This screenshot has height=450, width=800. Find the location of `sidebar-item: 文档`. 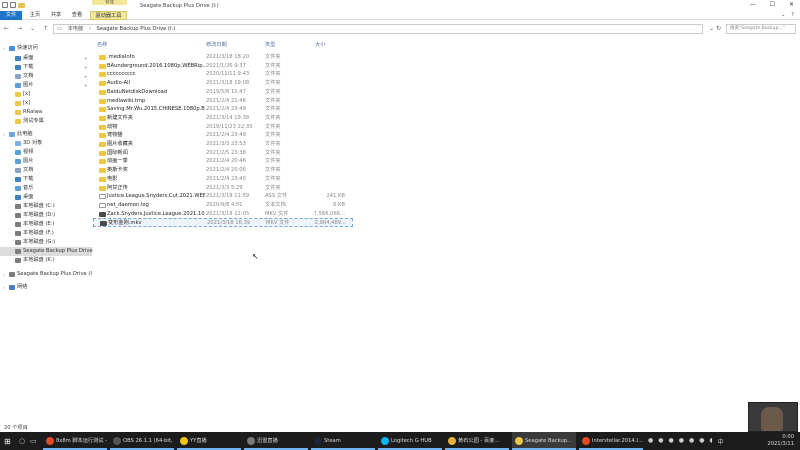

sidebar-item: 文档 is located at coordinates (46, 170).